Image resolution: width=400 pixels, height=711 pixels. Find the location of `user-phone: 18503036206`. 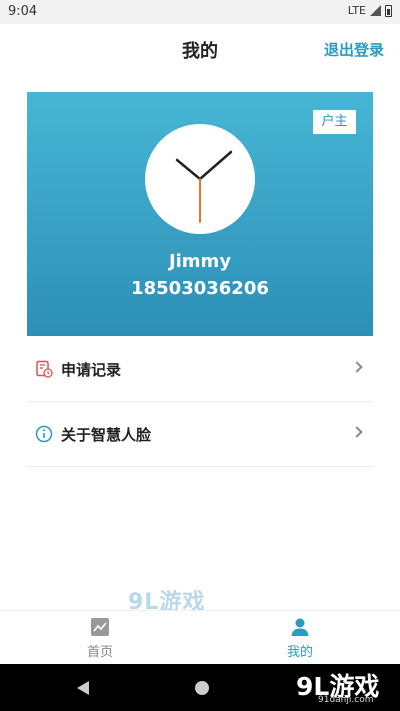

user-phone: 18503036206 is located at coordinates (200, 288).